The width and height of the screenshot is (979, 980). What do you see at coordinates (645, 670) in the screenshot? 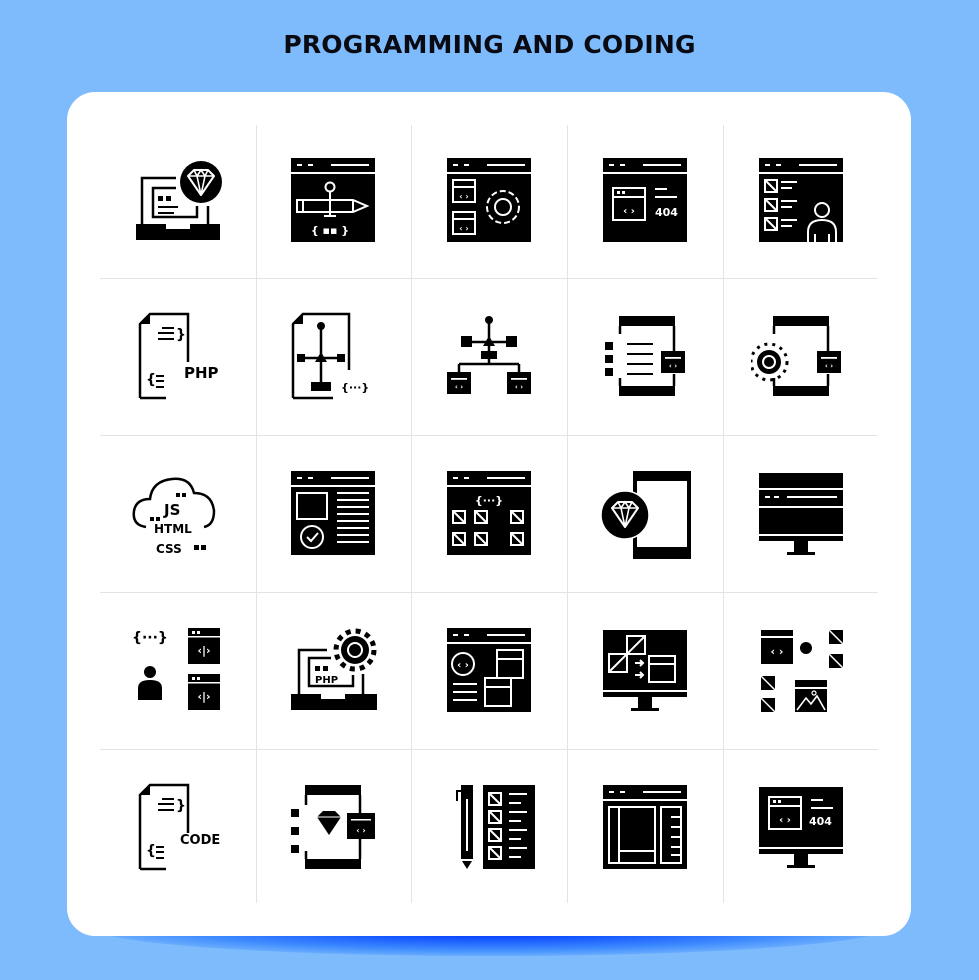
I see `monitor-design-transfer-icon` at bounding box center [645, 670].